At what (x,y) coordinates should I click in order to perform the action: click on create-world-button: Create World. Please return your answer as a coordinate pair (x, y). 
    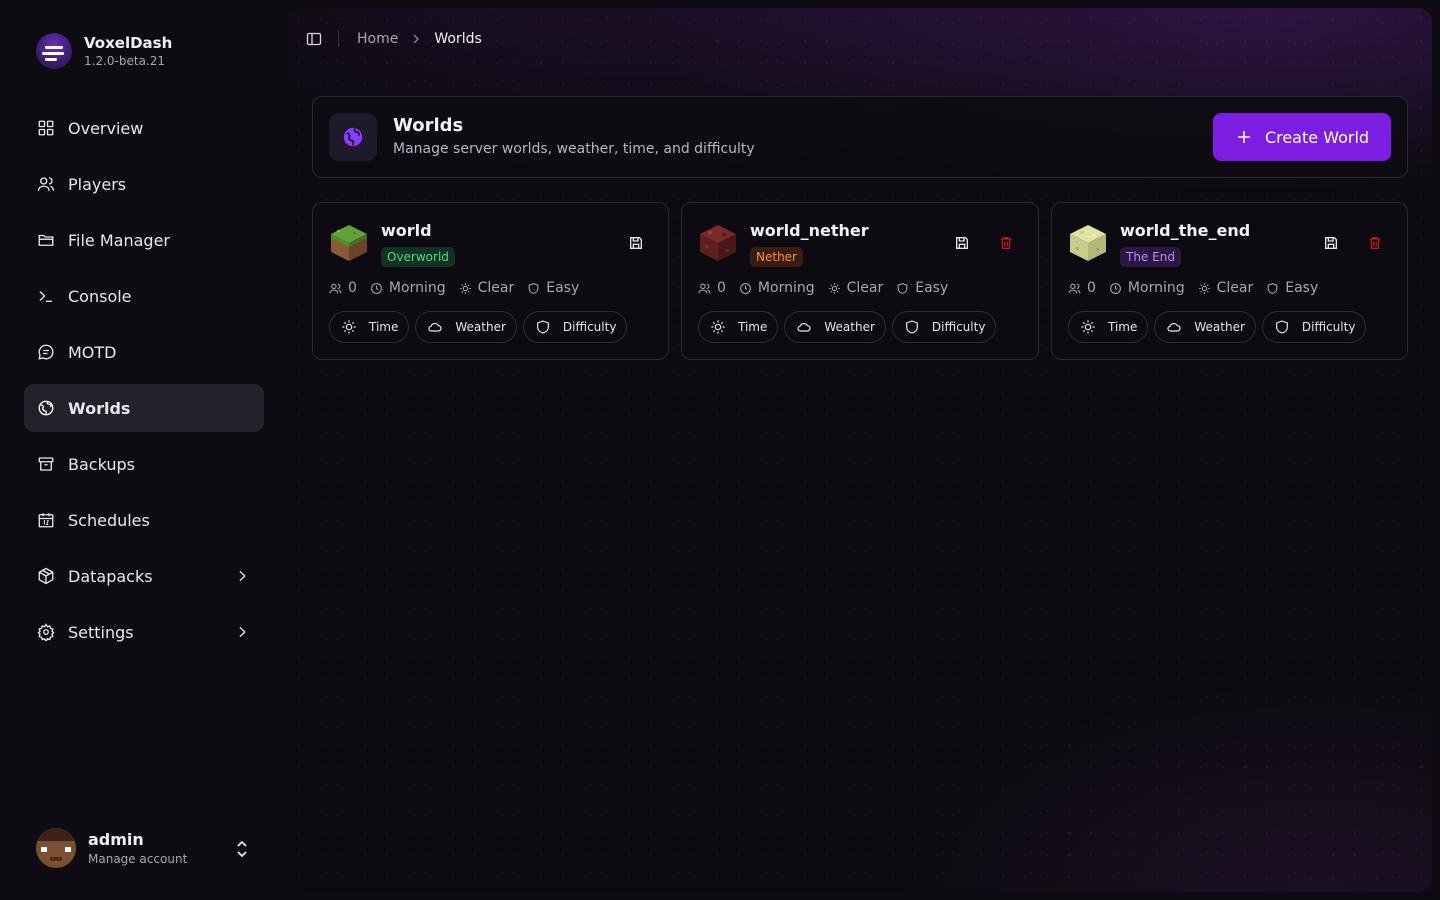
    Looking at the image, I should click on (1302, 137).